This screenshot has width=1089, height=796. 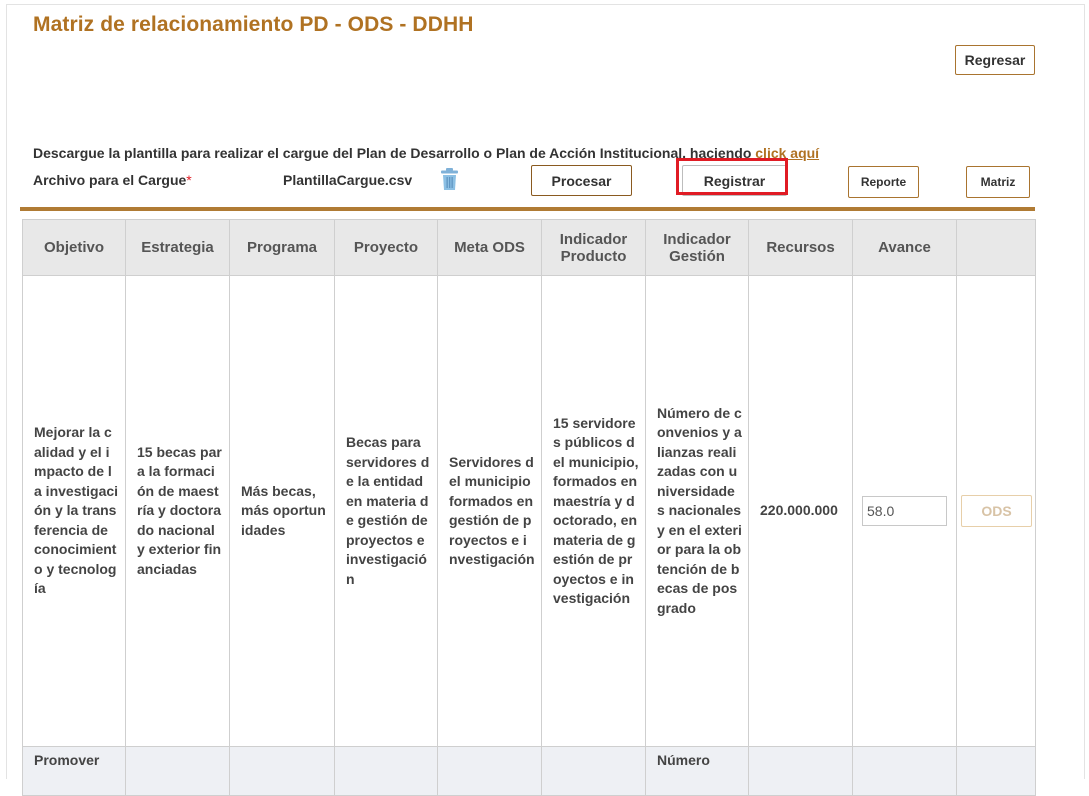 I want to click on back-button: Regresar, so click(x=995, y=60).